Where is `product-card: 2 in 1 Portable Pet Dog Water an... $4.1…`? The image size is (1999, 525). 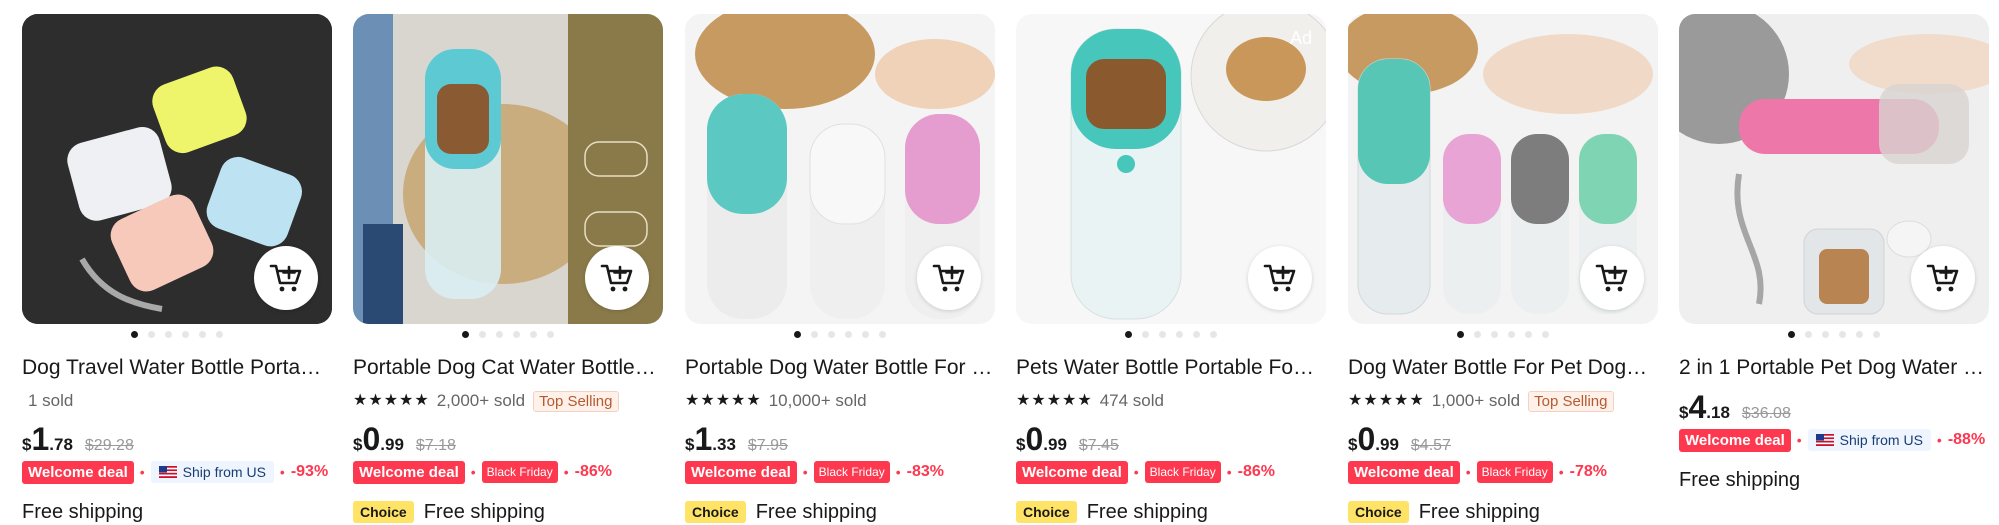 product-card: 2 in 1 Portable Pet Dog Water an... $4.1… is located at coordinates (1834, 253).